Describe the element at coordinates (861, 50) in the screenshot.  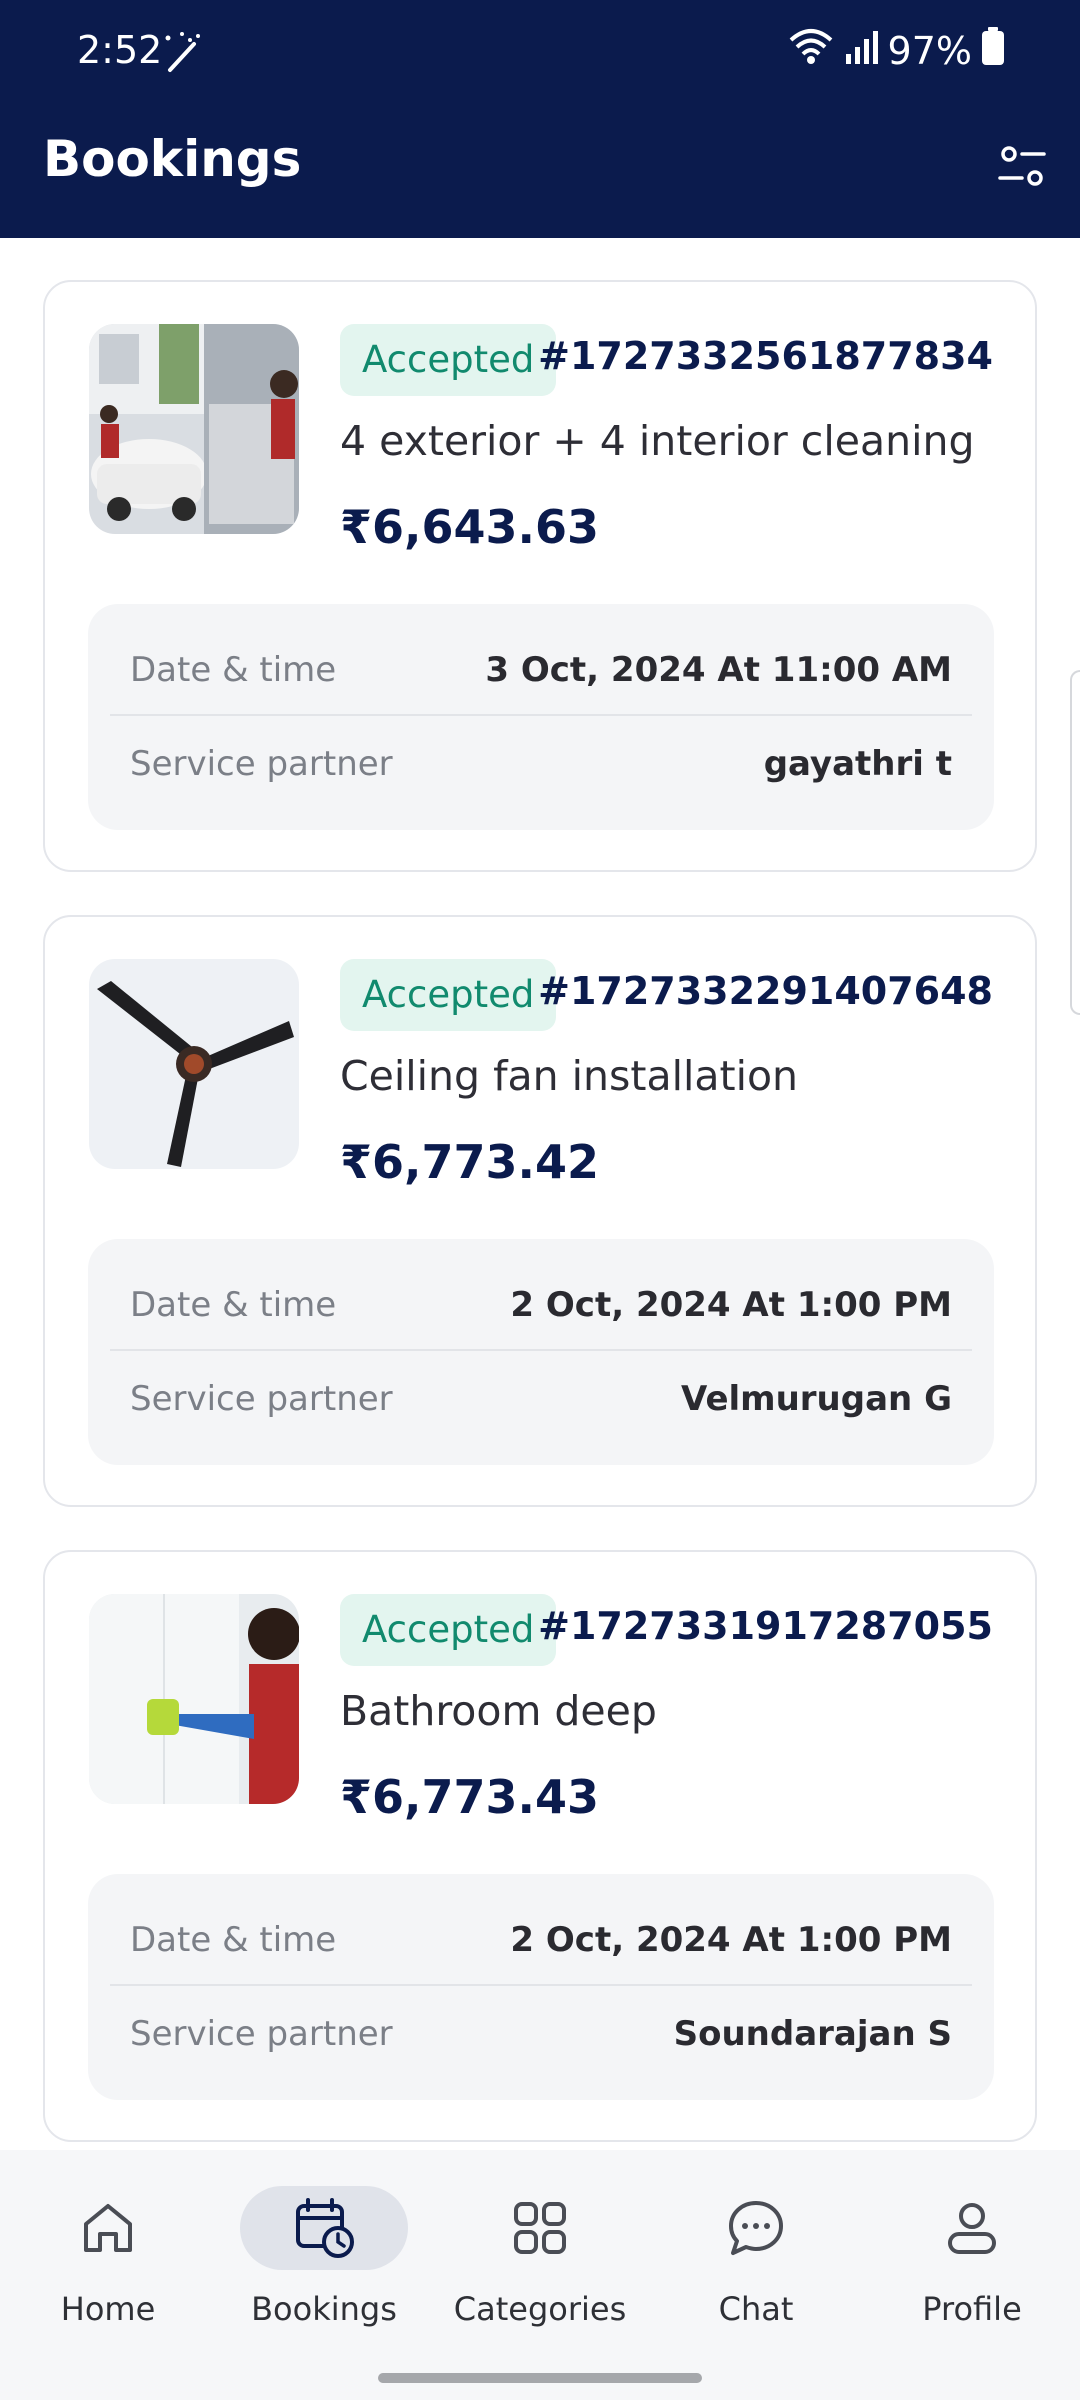
I see `signal-icon` at that location.